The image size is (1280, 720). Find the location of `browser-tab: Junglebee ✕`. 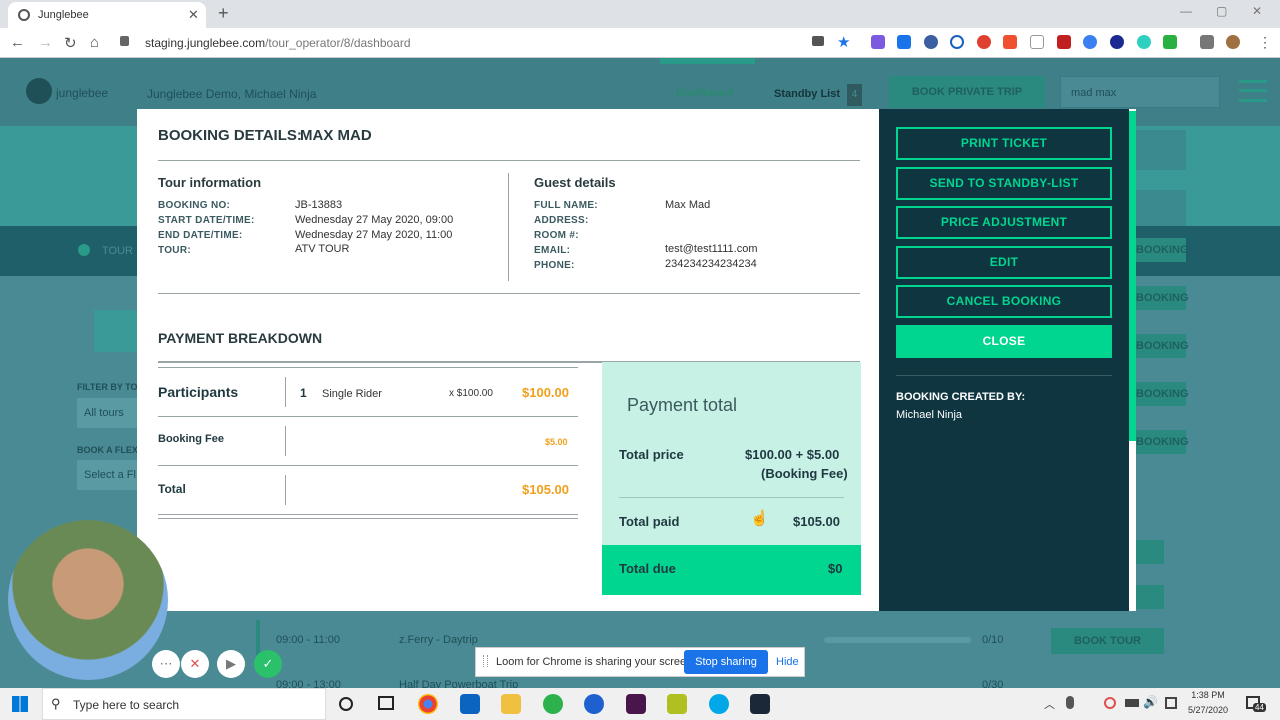

browser-tab: Junglebee ✕ is located at coordinates (107, 15).